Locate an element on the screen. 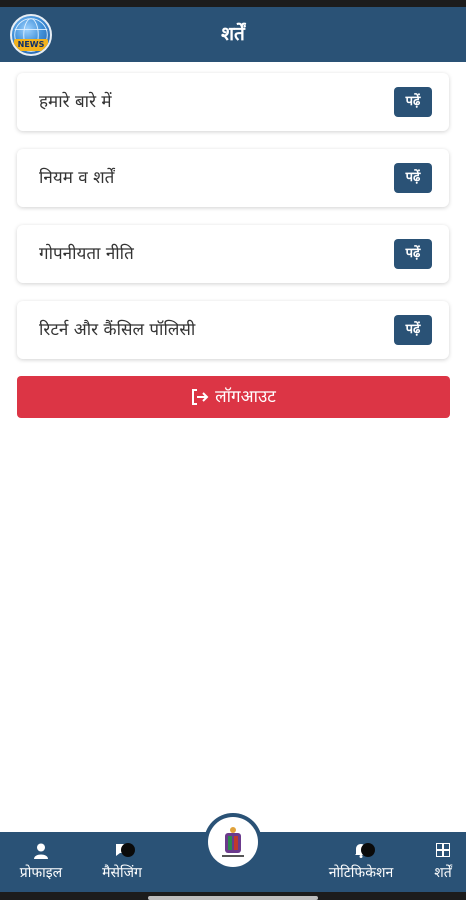 This screenshot has width=466, height=900. home-indicator is located at coordinates (233, 898).